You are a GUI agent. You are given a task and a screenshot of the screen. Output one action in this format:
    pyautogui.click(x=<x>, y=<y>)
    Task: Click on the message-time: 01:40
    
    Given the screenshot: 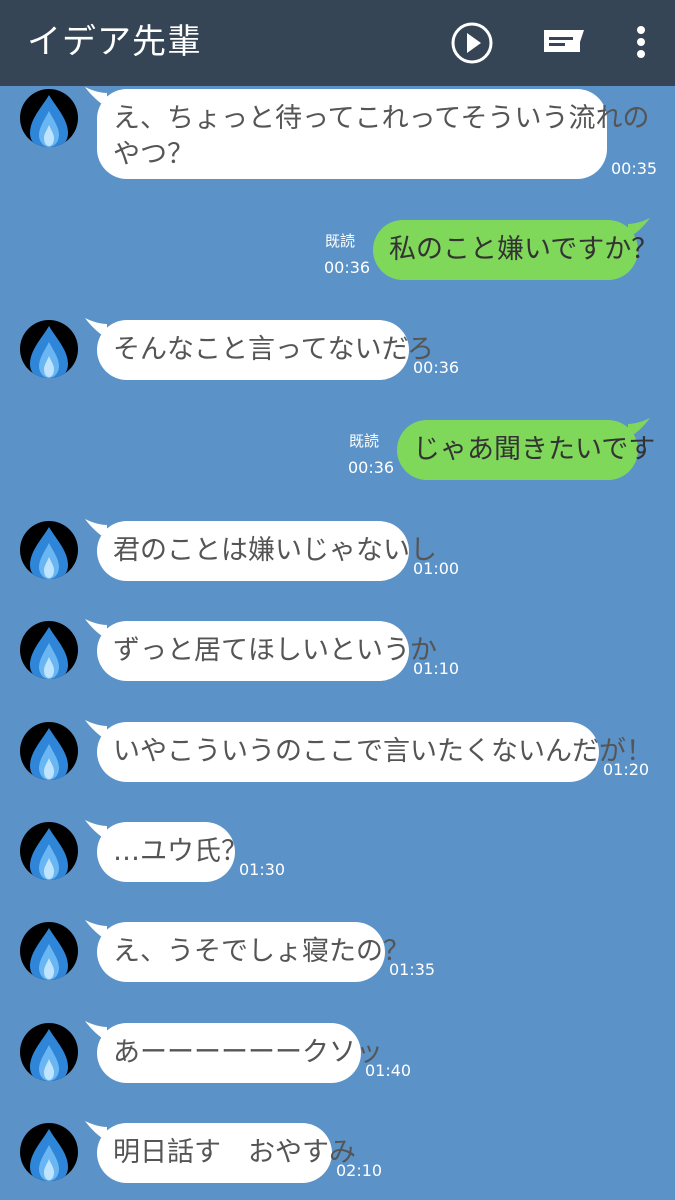 What is the action you would take?
    pyautogui.click(x=388, y=1070)
    